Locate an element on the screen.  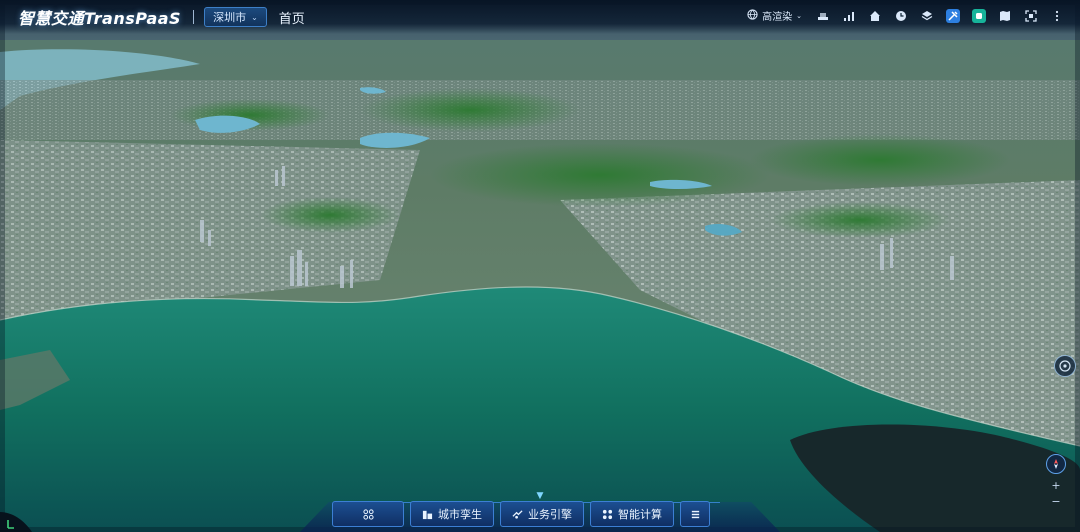
dock-city-twin-button: 城市孪生 is located at coordinates (452, 514).